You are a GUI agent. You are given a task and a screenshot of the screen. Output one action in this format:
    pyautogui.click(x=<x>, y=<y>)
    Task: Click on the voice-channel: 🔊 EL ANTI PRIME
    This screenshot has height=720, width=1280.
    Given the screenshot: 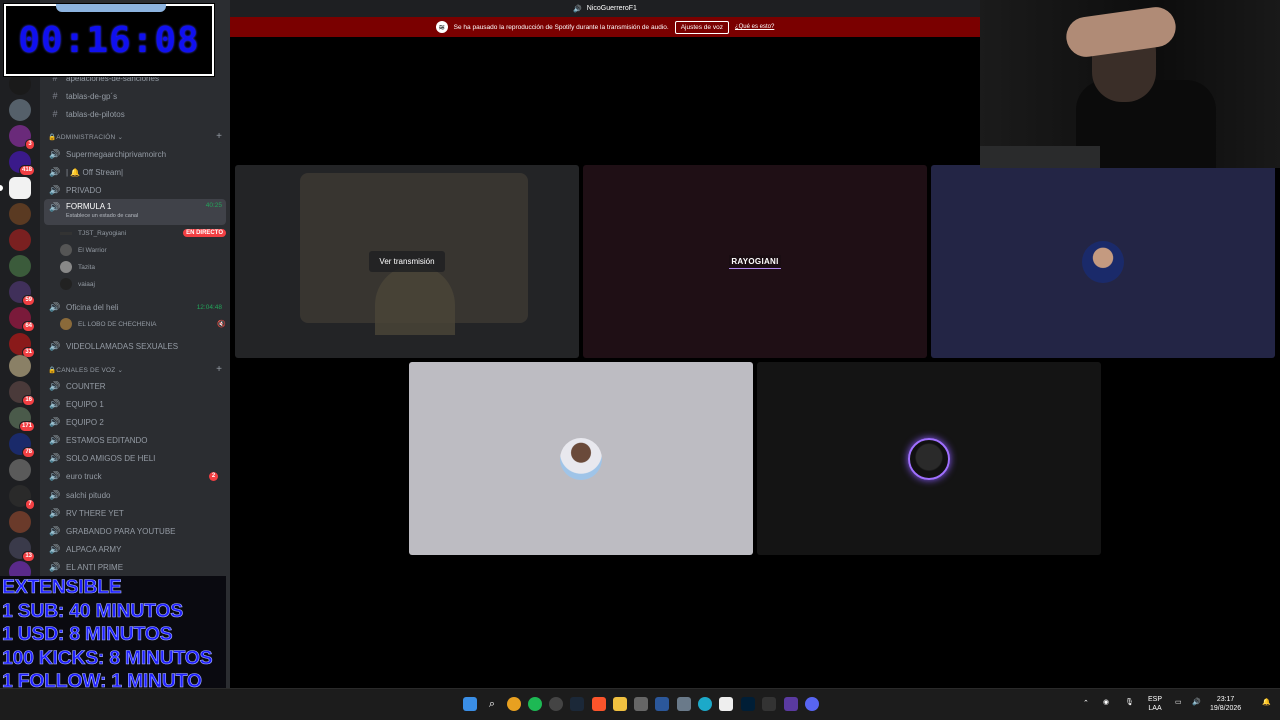 What is the action you would take?
    pyautogui.click(x=135, y=567)
    